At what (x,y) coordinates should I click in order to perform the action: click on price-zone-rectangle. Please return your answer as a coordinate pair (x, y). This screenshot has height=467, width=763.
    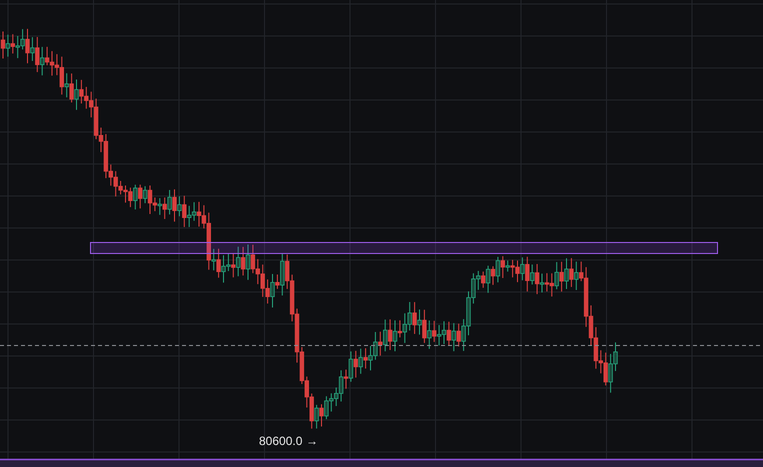
    Looking at the image, I should click on (404, 248).